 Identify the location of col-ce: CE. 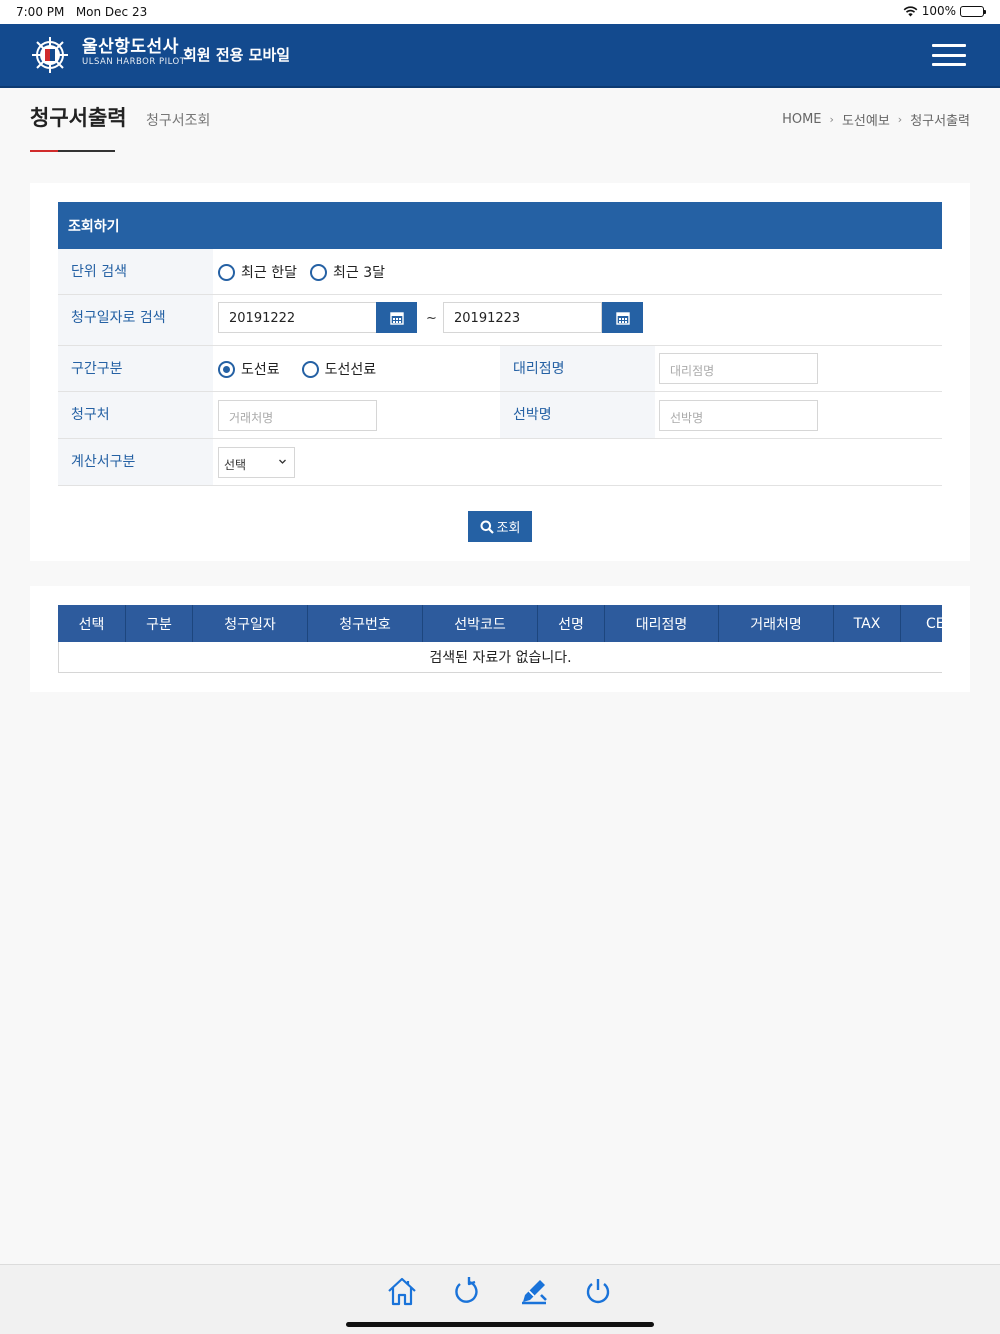
(921, 623).